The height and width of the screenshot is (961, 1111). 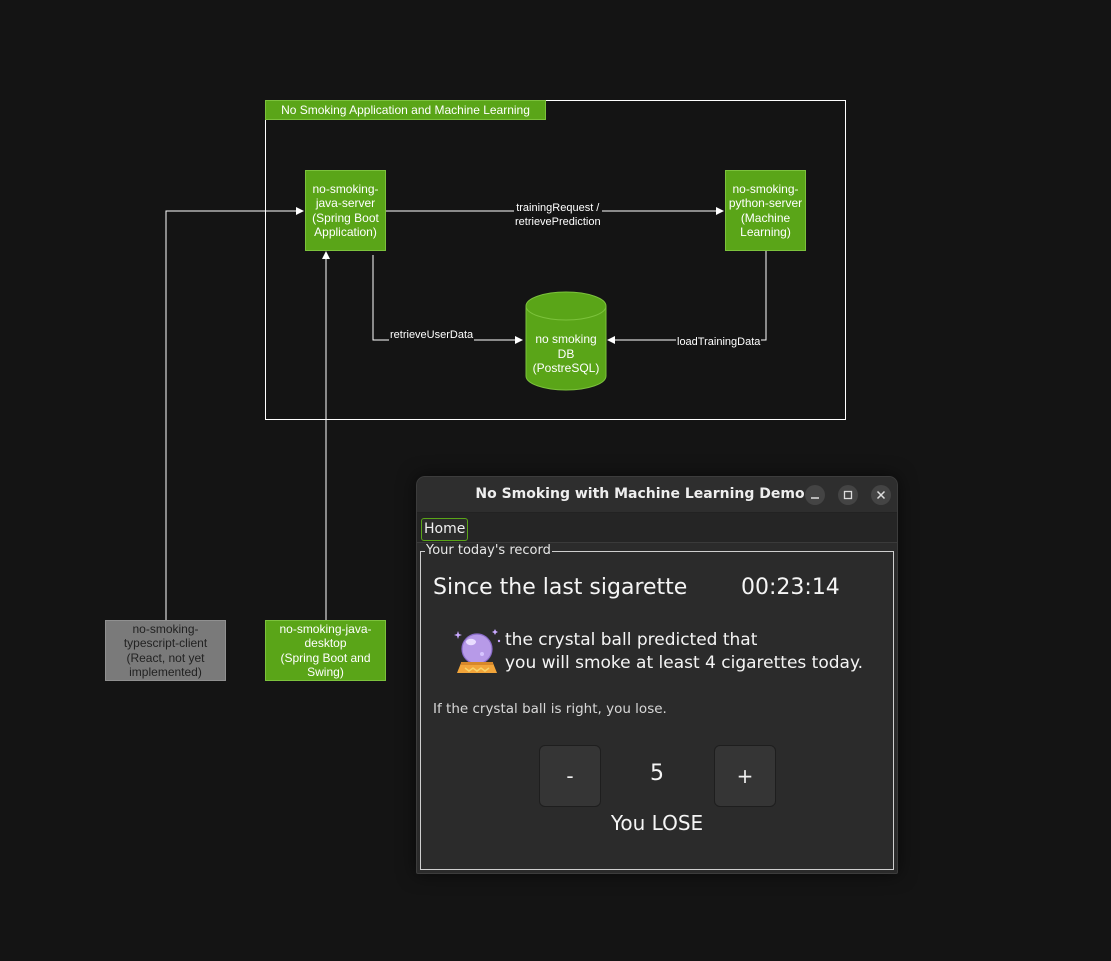 I want to click on edge-label-training: trainingRequest / retrievePrediction, so click(x=558, y=215).